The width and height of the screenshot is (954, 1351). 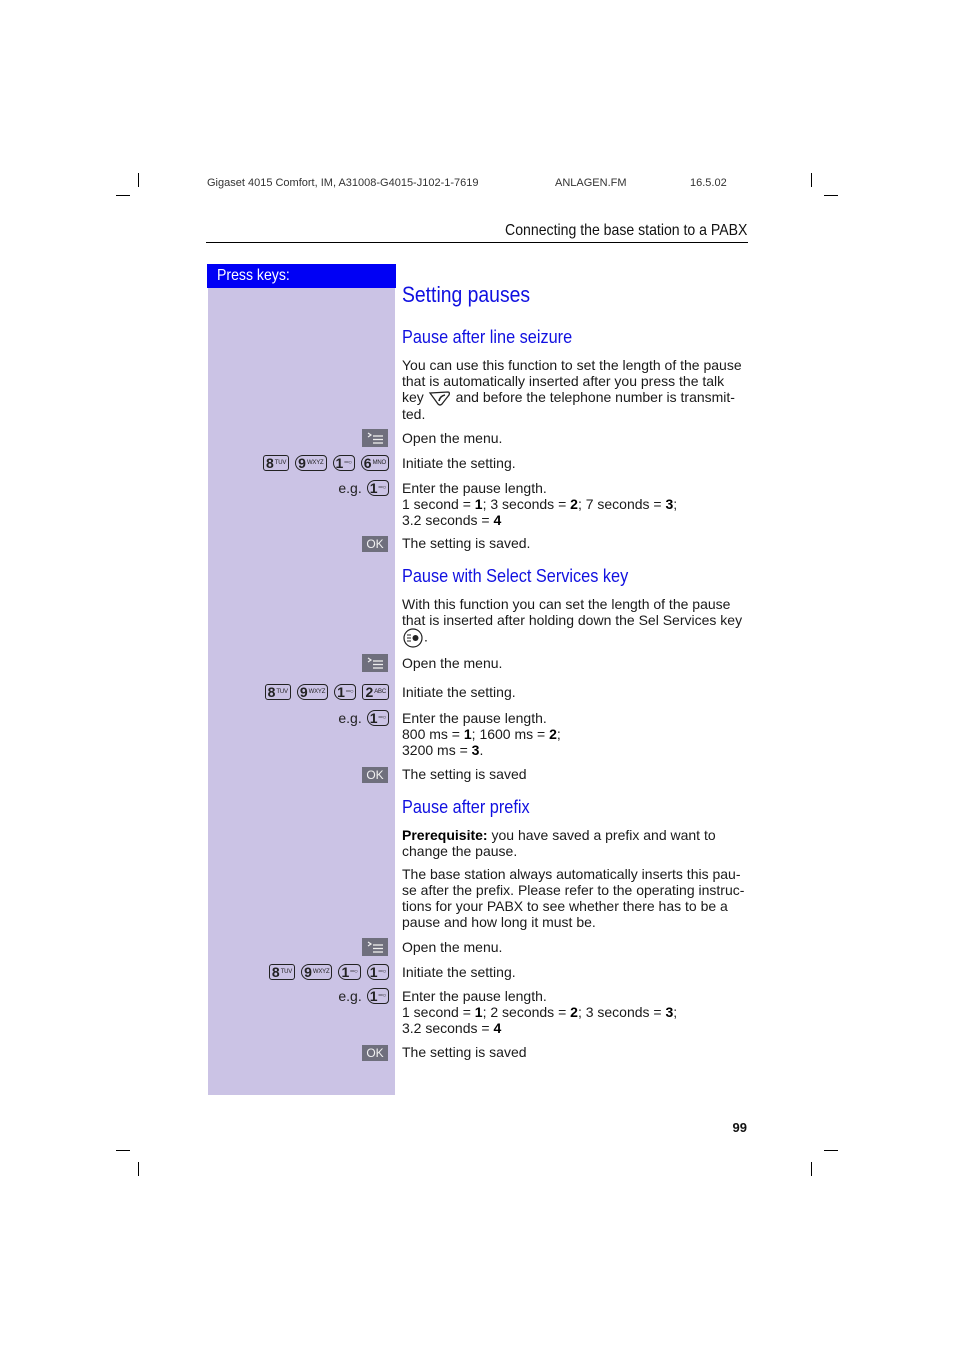 What do you see at coordinates (739, 1127) in the screenshot?
I see `page-number: 99` at bounding box center [739, 1127].